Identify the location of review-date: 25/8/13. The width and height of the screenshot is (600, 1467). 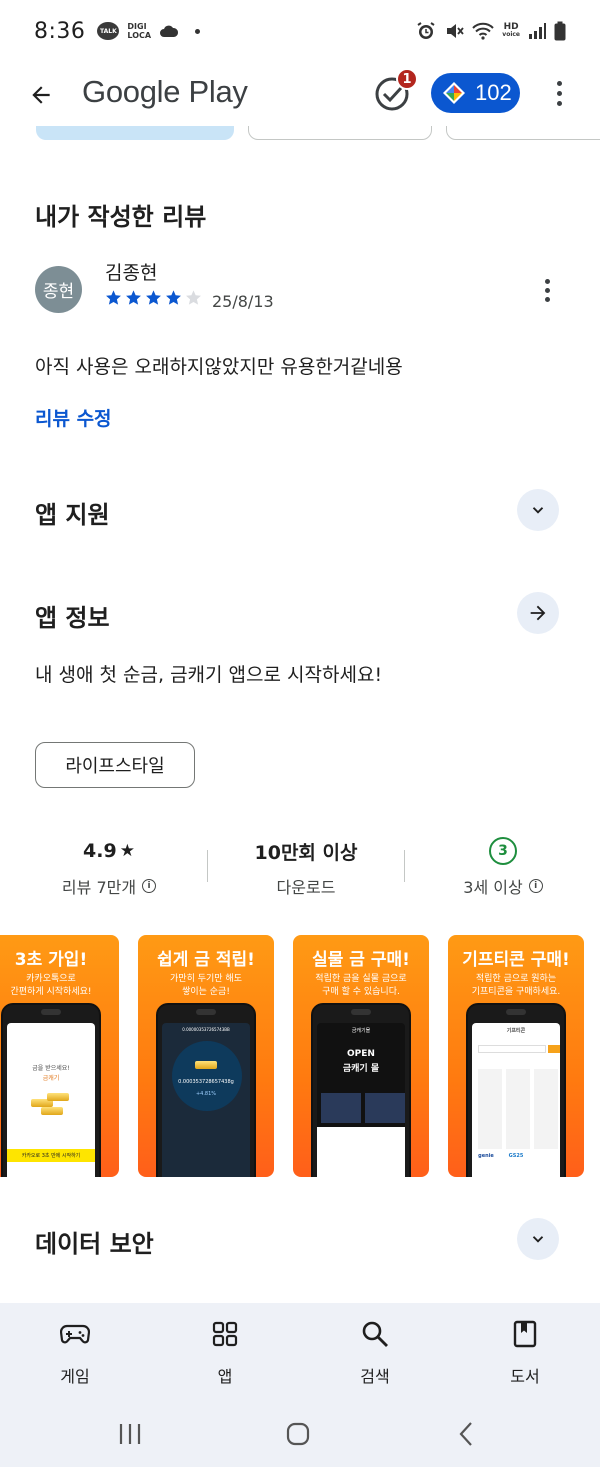
(243, 301).